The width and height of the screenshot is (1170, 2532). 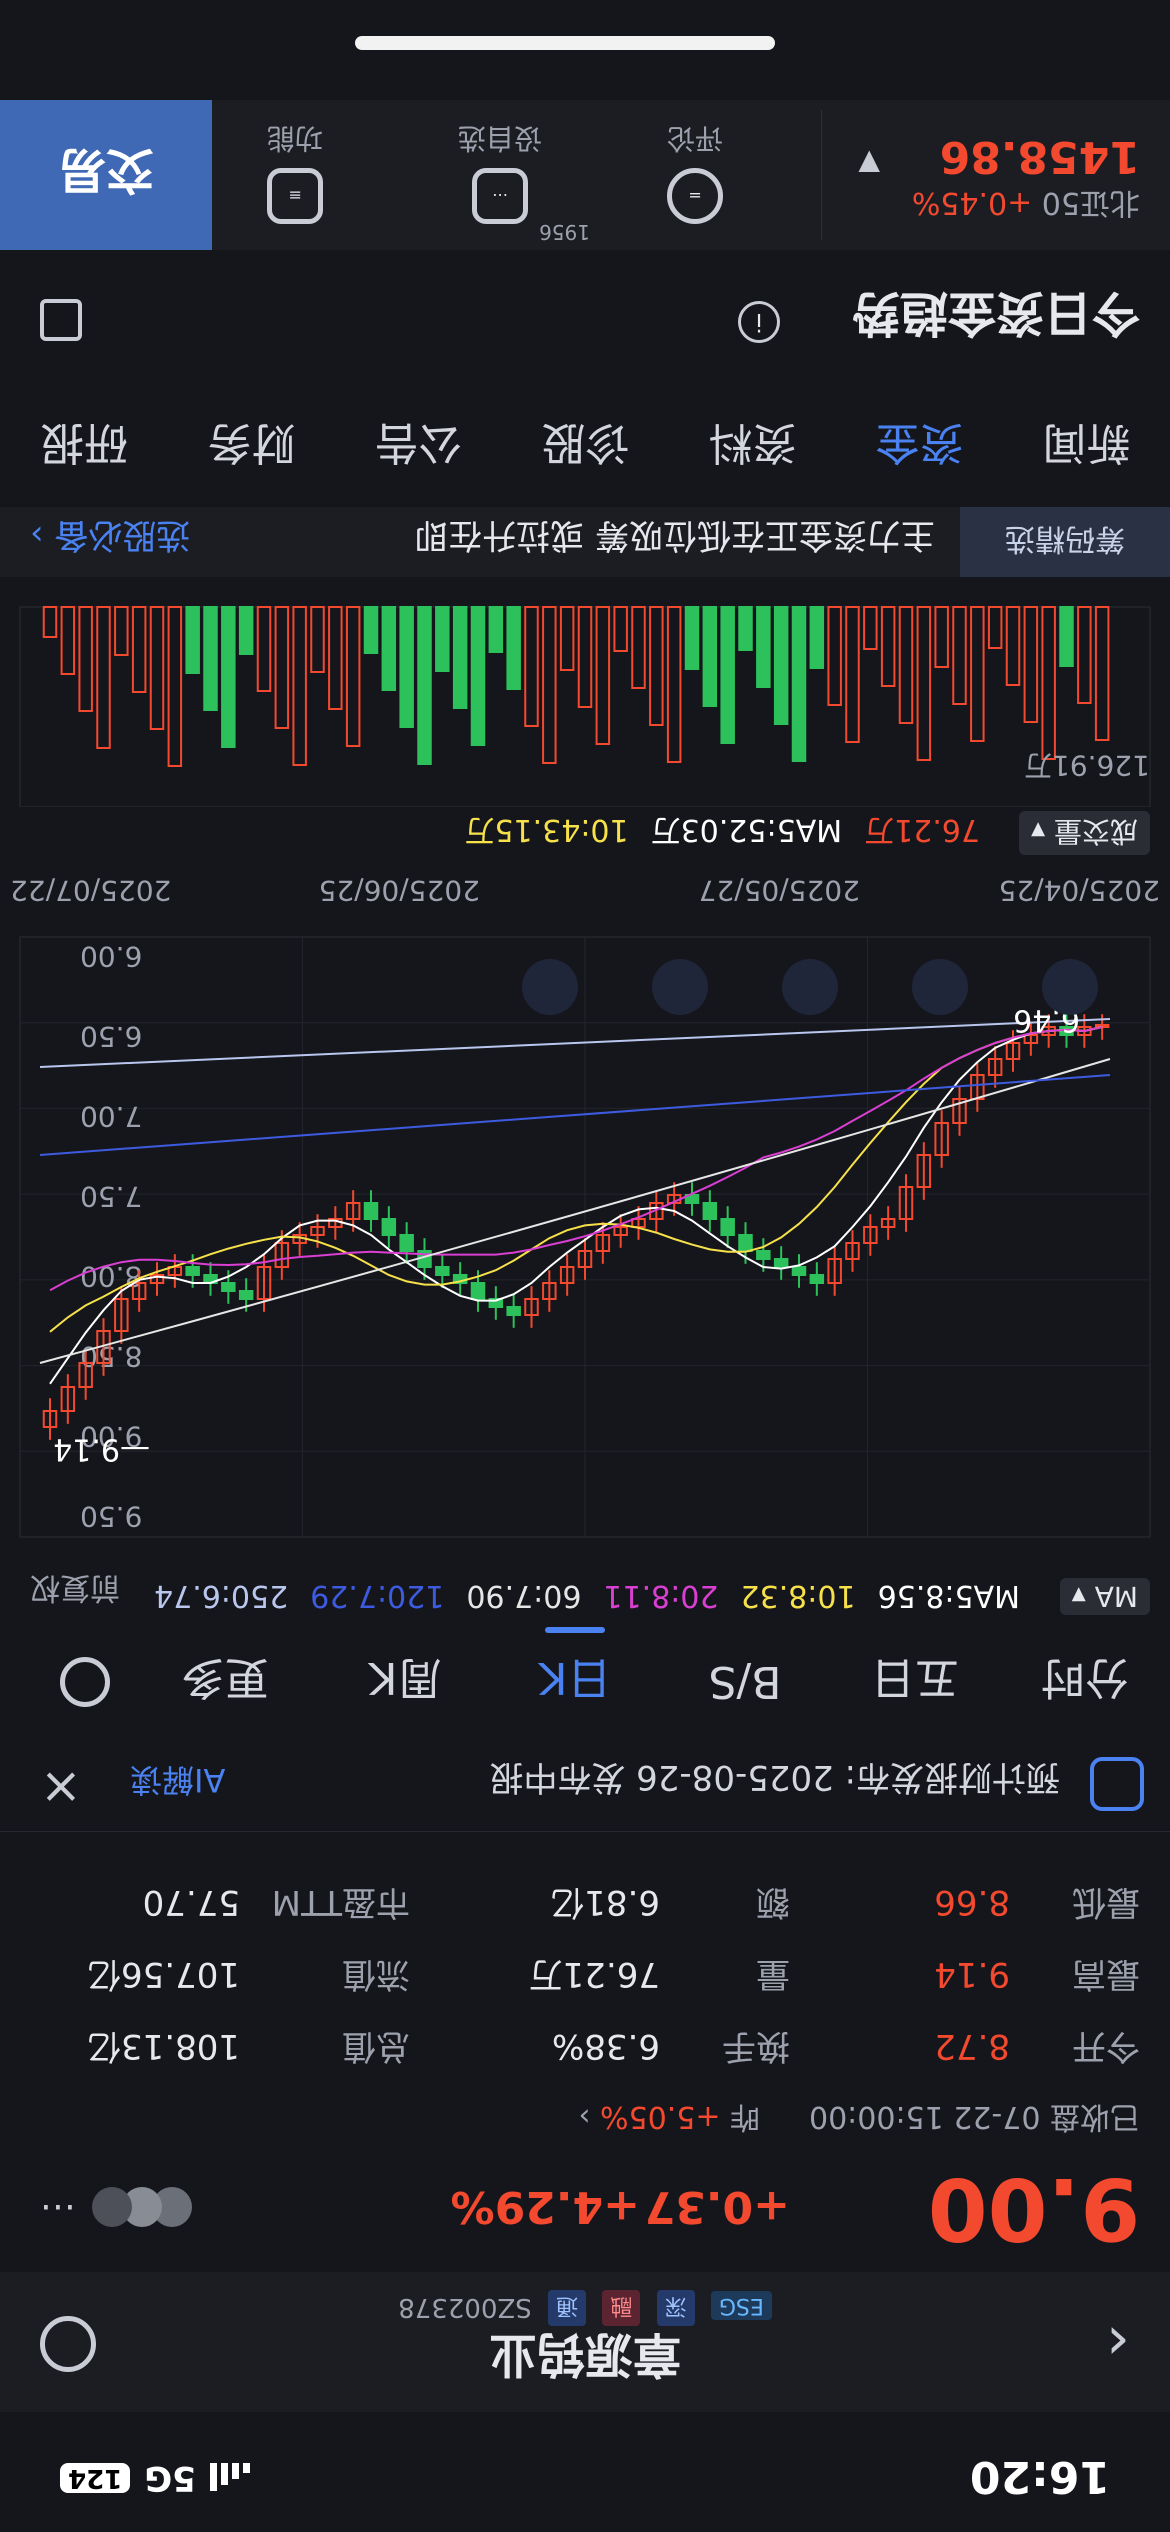 I want to click on avatar-group: ⋯, so click(x=116, y=2207).